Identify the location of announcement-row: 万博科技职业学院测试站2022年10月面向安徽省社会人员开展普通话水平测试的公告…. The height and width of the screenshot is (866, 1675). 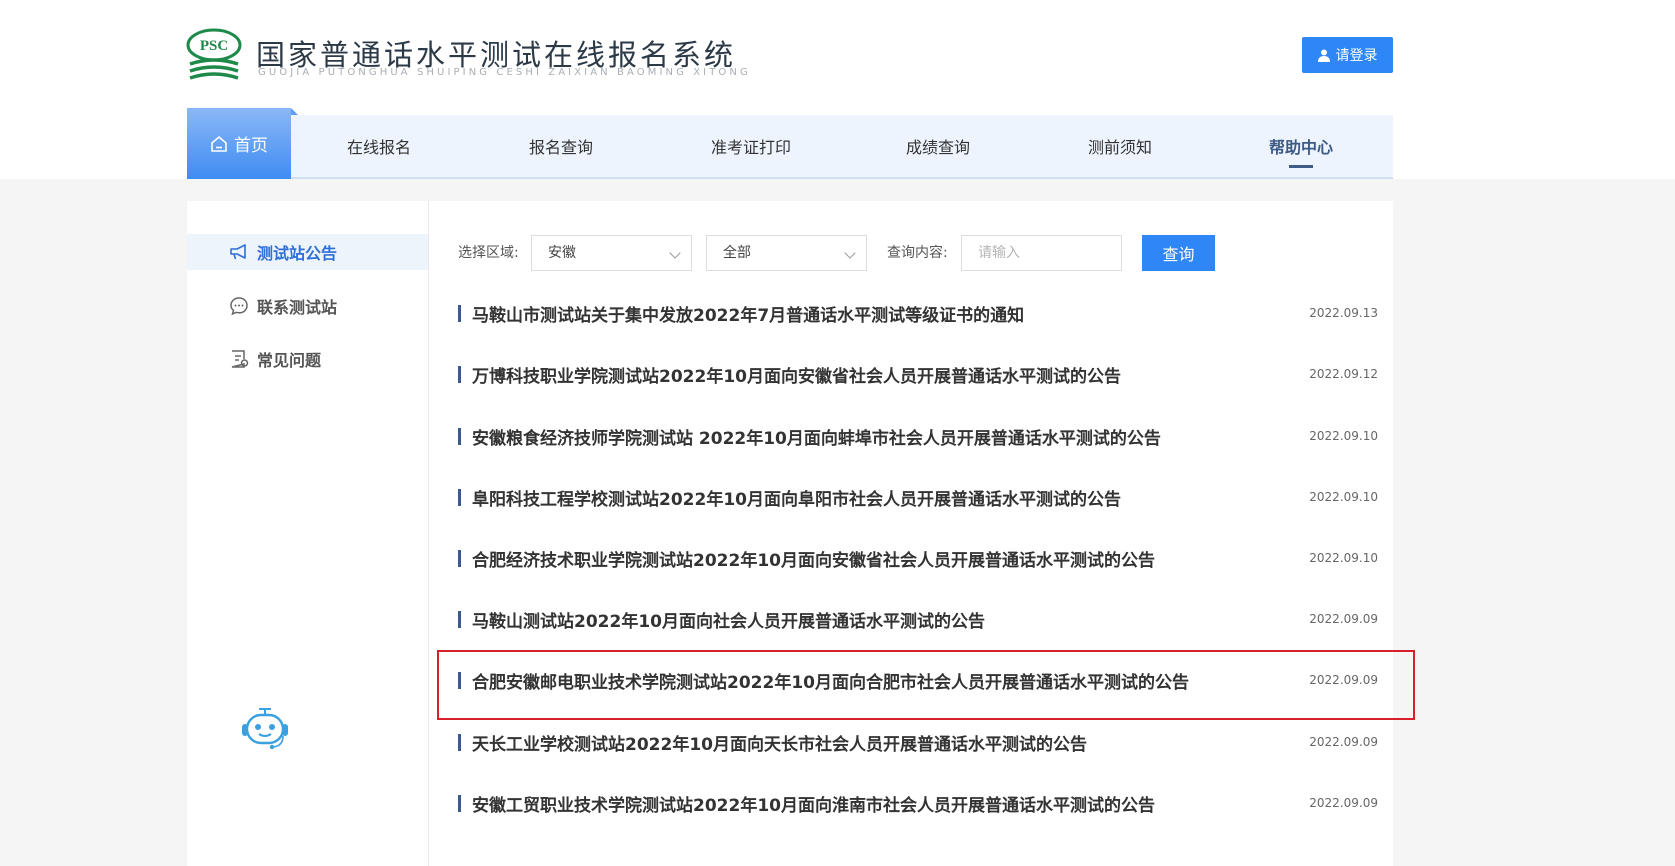
(918, 374).